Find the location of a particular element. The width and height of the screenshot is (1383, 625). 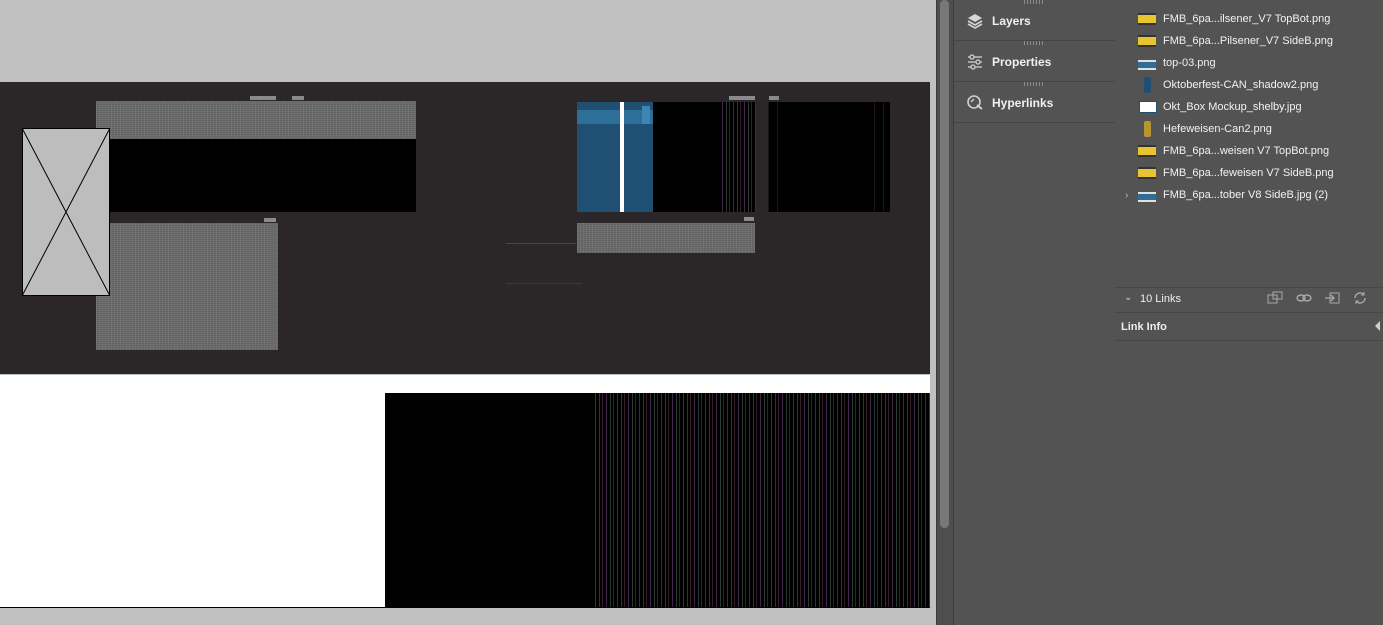

link-item: Okt_Box Mockup_shelby.jpg is located at coordinates (1249, 107).